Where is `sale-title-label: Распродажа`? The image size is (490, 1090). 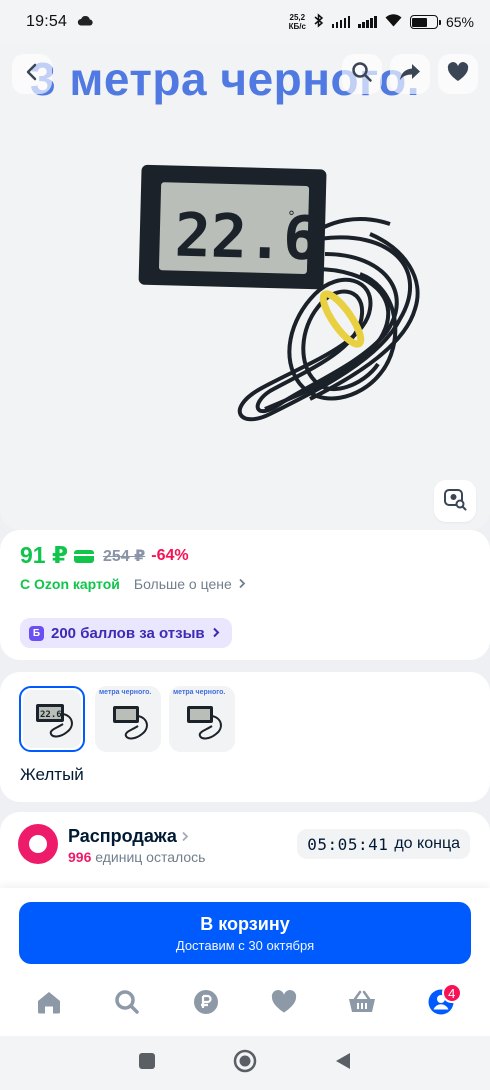 sale-title-label: Распродажа is located at coordinates (122, 836).